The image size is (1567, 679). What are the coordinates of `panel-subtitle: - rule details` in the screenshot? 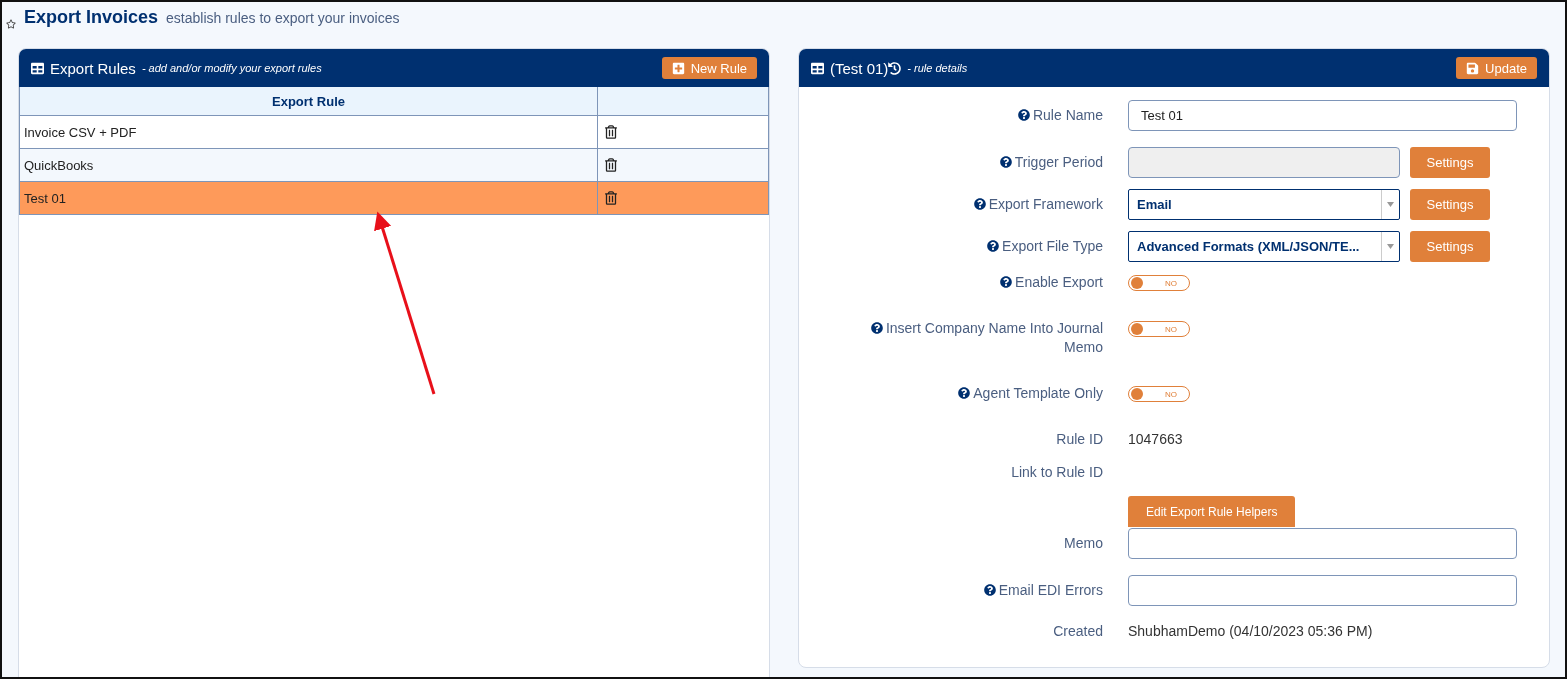 It's located at (938, 68).